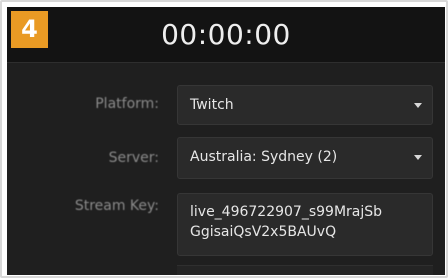 This screenshot has width=448, height=278. What do you see at coordinates (305, 105) in the screenshot?
I see `platform-dropdown: Twitch` at bounding box center [305, 105].